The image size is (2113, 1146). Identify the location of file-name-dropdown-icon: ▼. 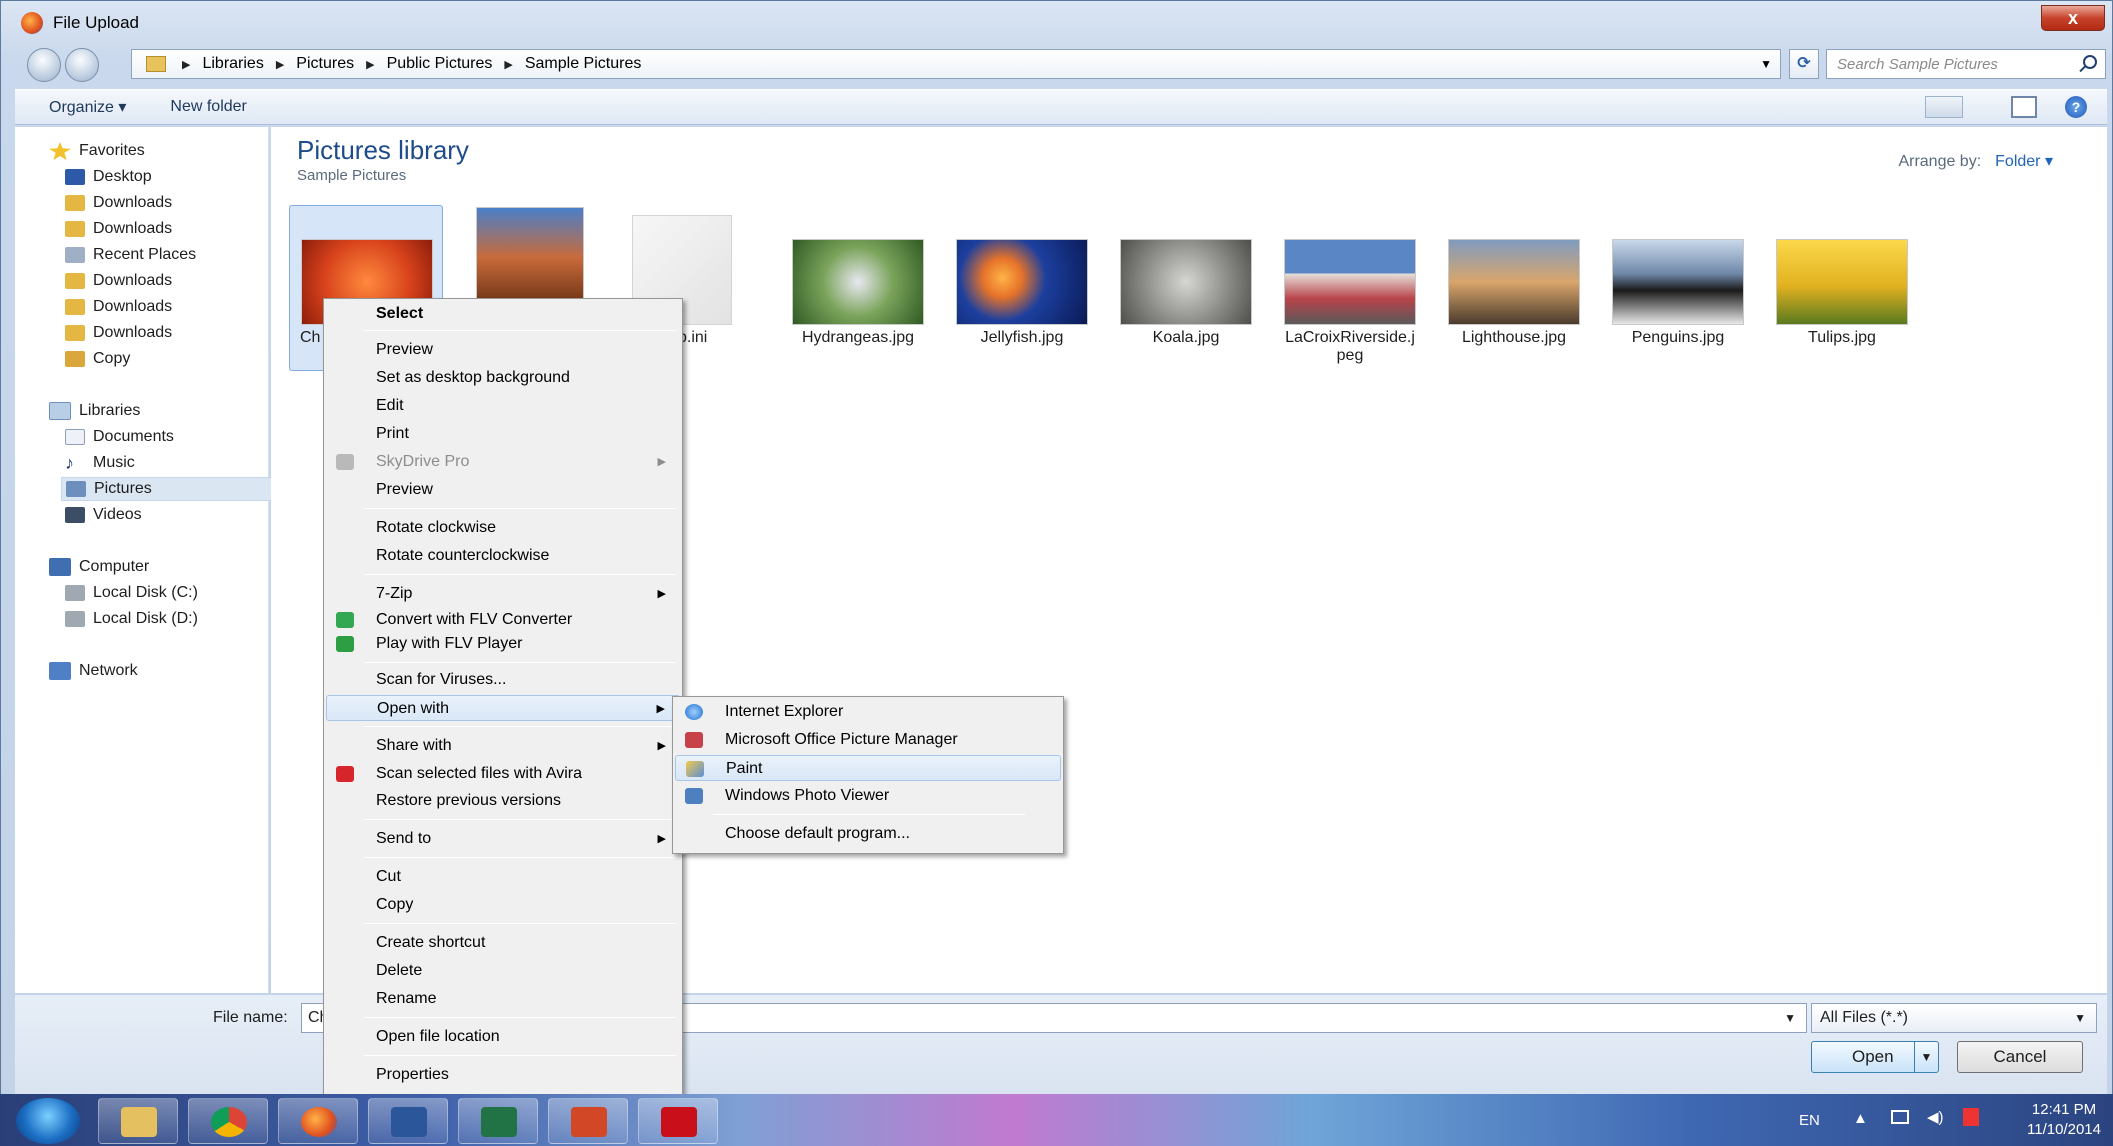
(1790, 1018).